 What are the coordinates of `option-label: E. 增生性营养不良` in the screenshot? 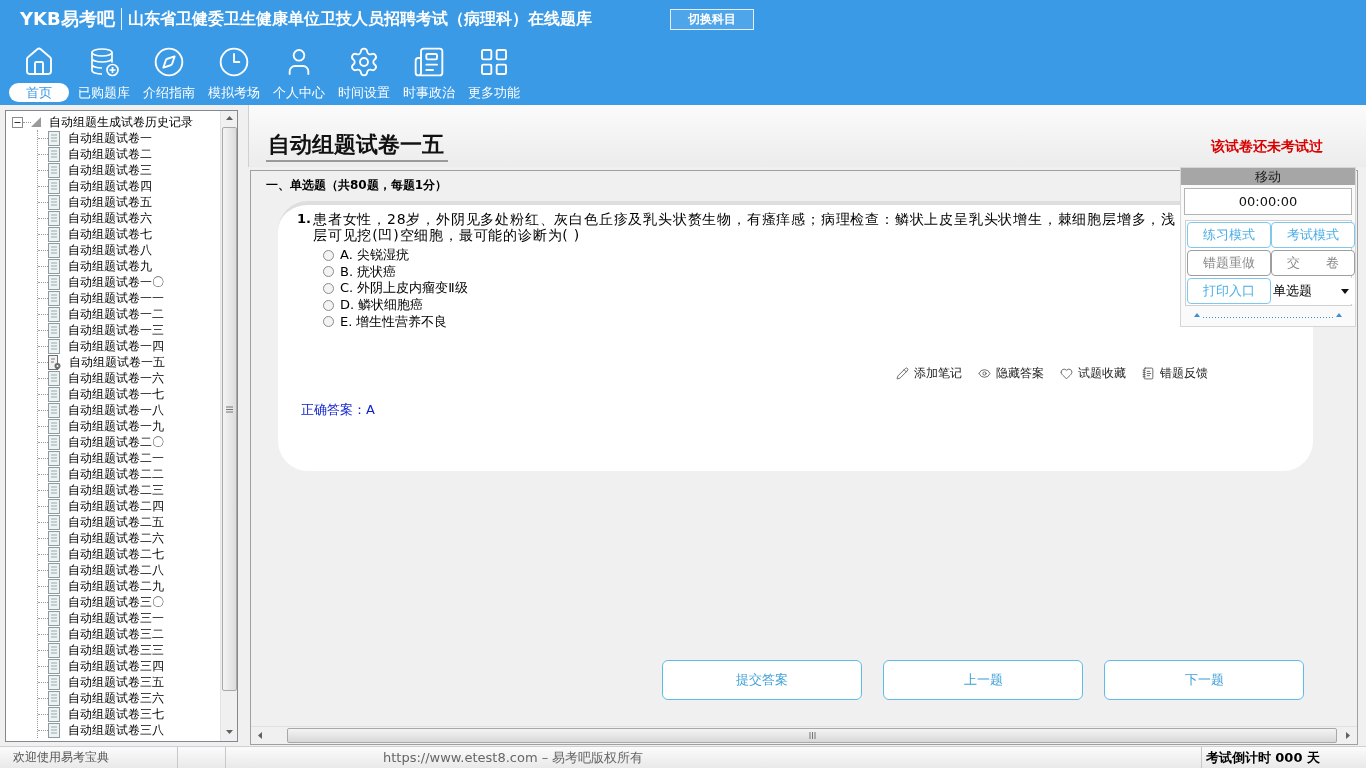 It's located at (394, 321).